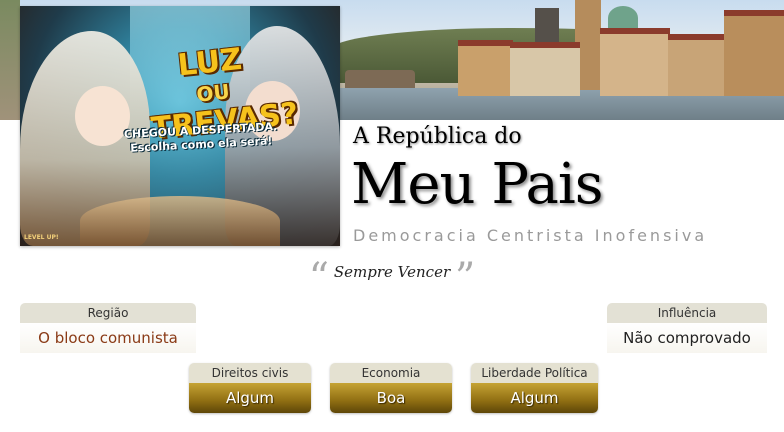  Describe the element at coordinates (10, 60) in the screenshot. I see `banner-left-strip` at that location.